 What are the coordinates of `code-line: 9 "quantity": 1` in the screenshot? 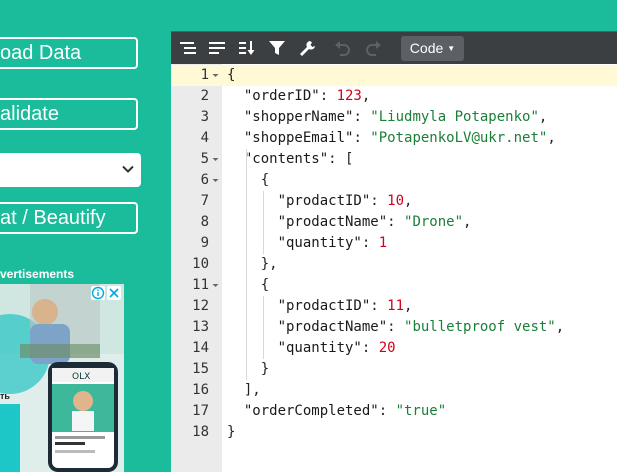 It's located at (394, 243).